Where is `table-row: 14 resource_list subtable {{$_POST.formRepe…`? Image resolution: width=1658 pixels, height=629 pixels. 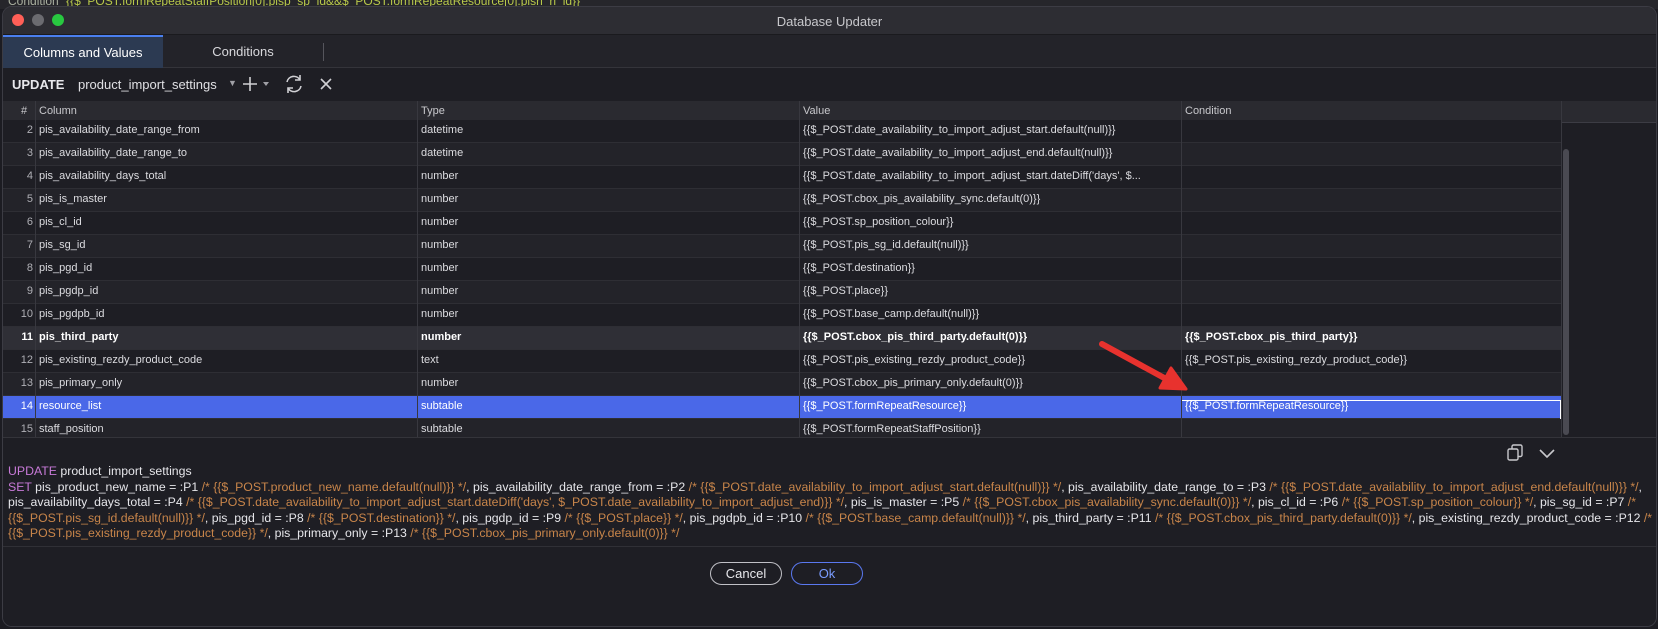 table-row: 14 resource_list subtable {{$_POST.formRepe… is located at coordinates (782, 409).